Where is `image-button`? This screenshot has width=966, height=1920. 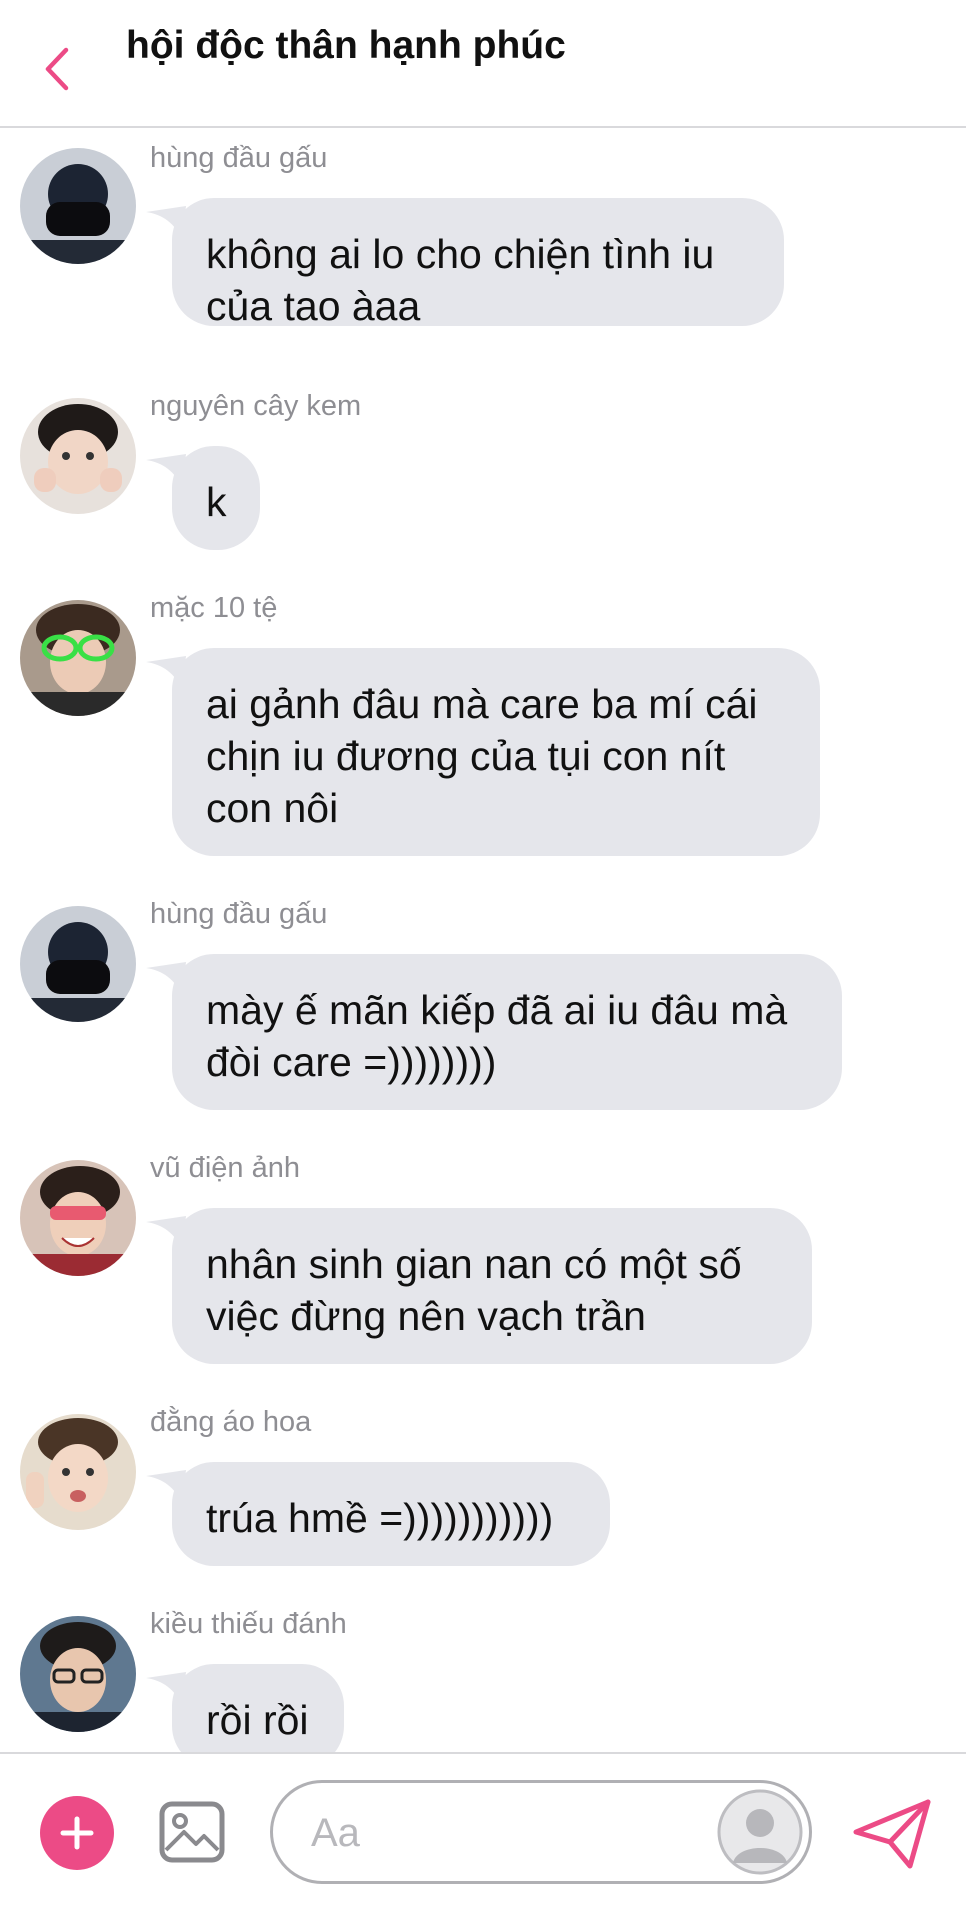
image-button is located at coordinates (192, 1832).